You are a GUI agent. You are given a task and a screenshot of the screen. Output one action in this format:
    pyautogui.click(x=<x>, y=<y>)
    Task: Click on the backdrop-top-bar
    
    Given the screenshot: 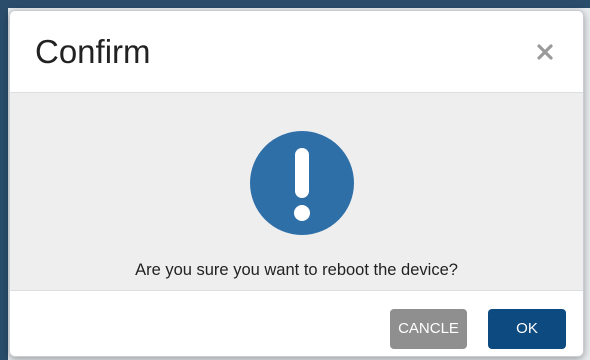 What is the action you would take?
    pyautogui.click(x=295, y=4)
    